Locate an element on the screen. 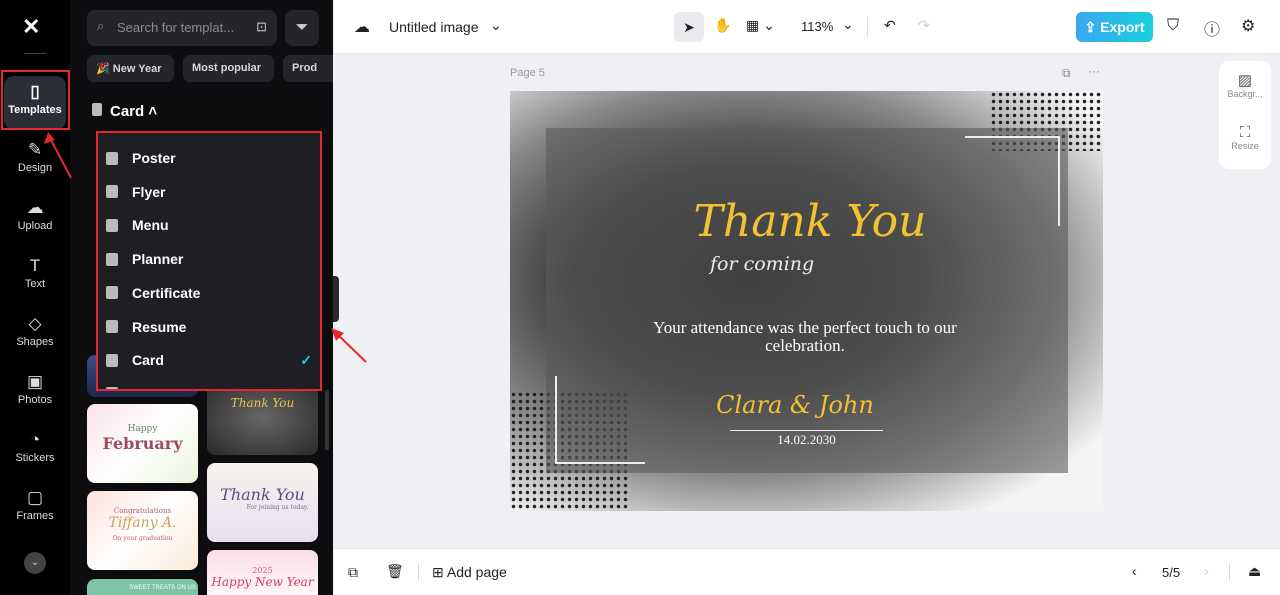  card-names: Clara & John is located at coordinates (795, 405).